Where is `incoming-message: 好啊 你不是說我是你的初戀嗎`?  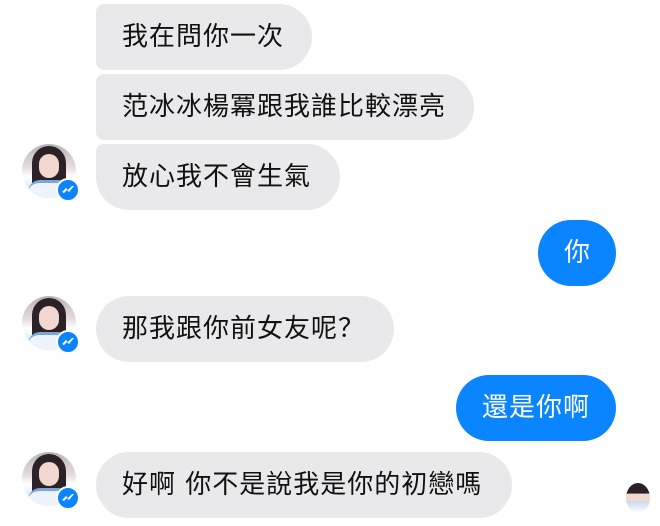
incoming-message: 好啊 你不是說我是你的初戀嗎 is located at coordinates (304, 485).